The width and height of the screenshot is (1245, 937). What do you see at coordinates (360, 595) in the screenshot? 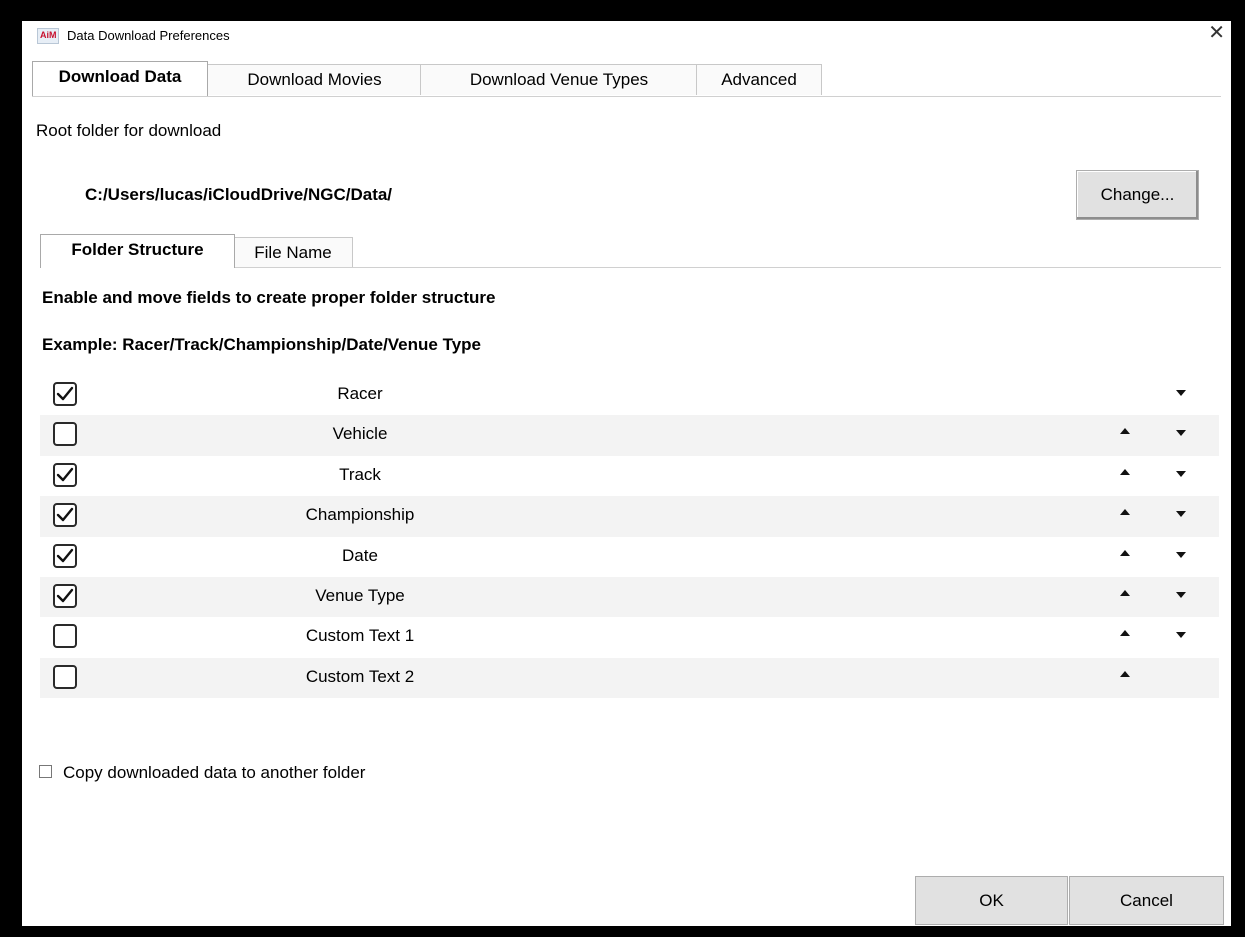
I see `field-label: Venue Type` at bounding box center [360, 595].